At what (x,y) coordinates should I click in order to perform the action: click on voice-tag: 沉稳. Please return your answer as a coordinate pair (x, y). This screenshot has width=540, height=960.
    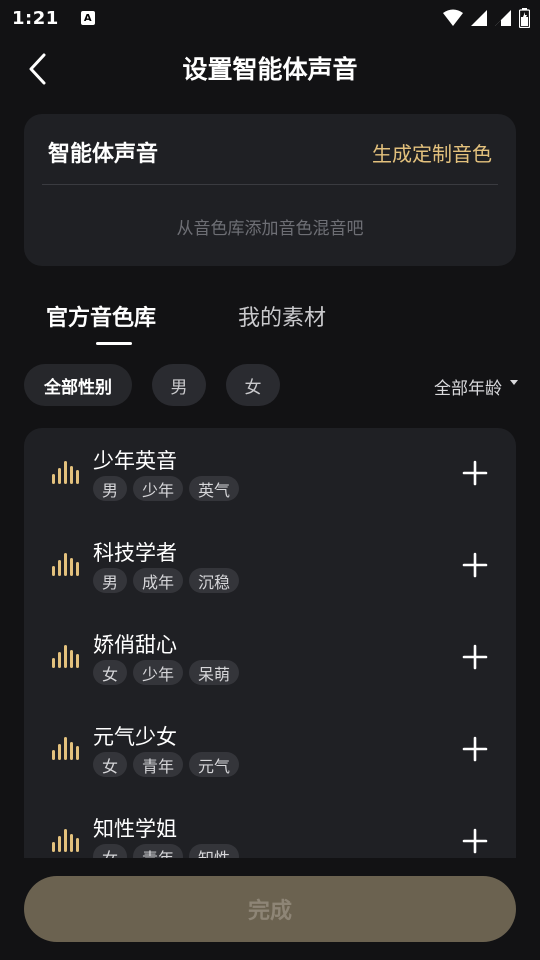
    Looking at the image, I should click on (214, 580).